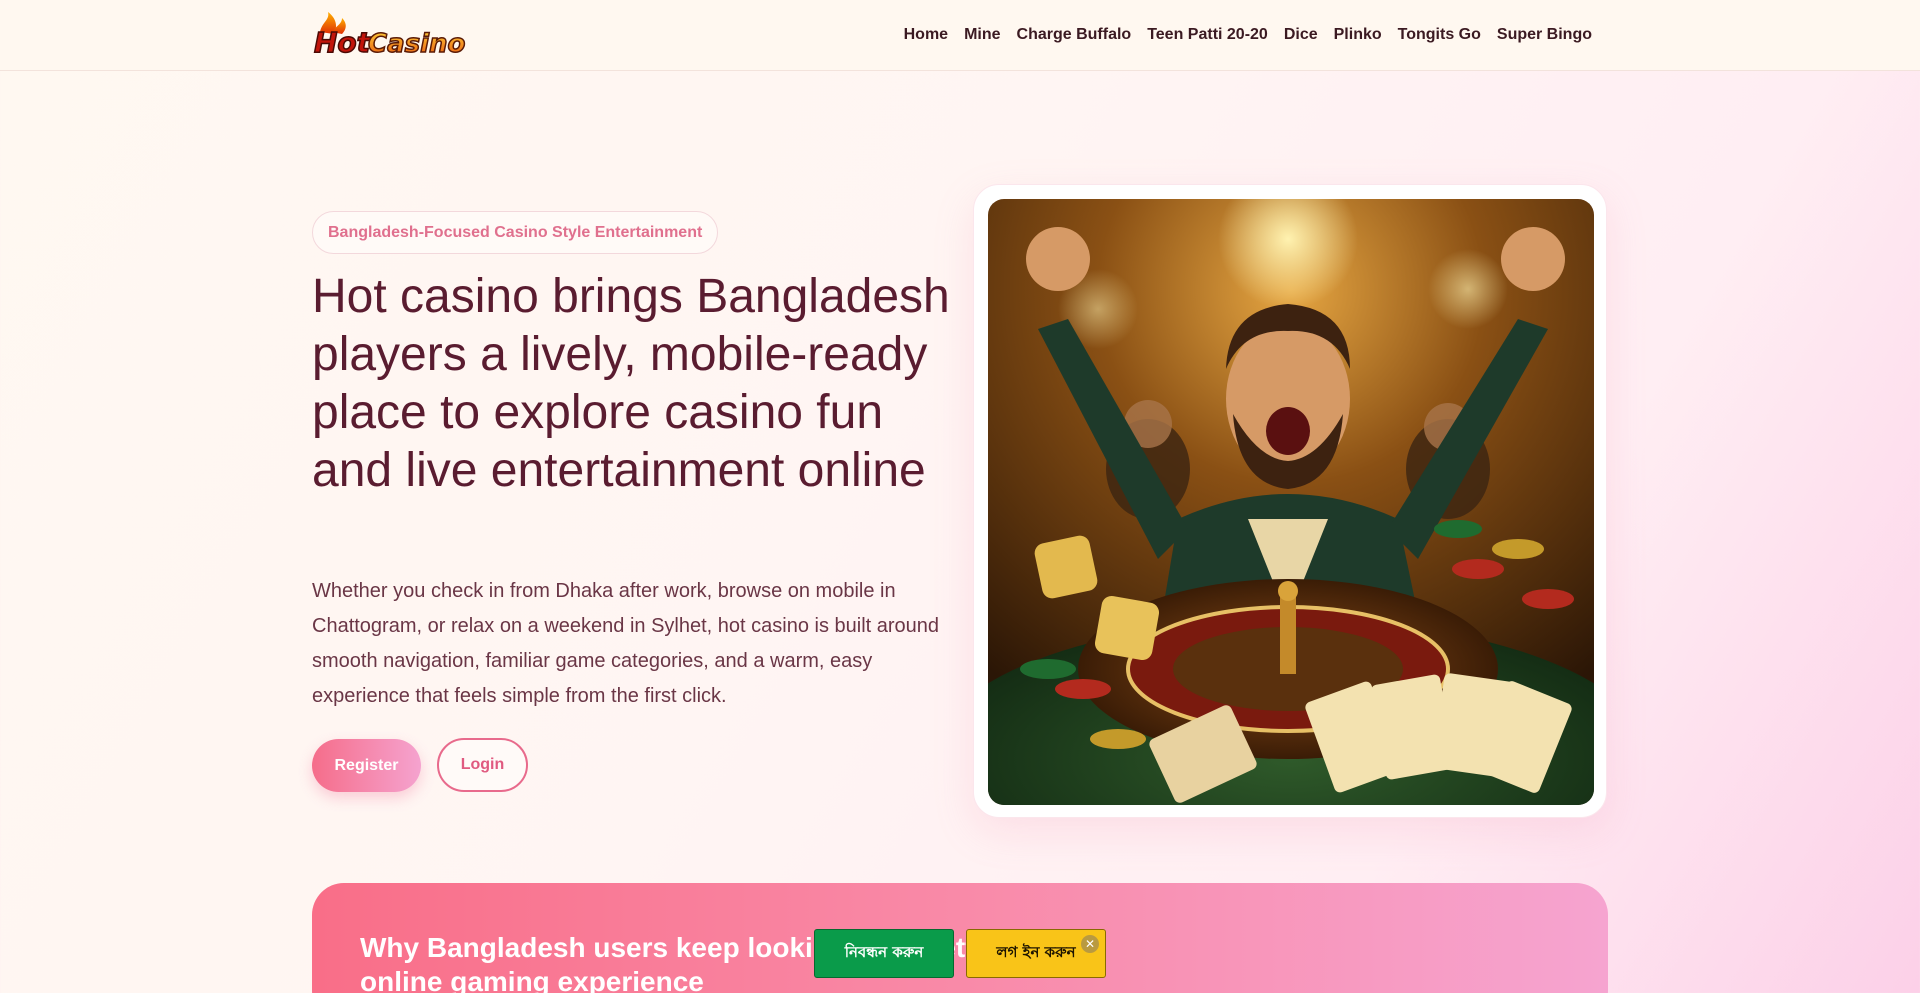 The height and width of the screenshot is (993, 1920). What do you see at coordinates (1544, 35) in the screenshot?
I see `nav-super-bingo: Super Bingo` at bounding box center [1544, 35].